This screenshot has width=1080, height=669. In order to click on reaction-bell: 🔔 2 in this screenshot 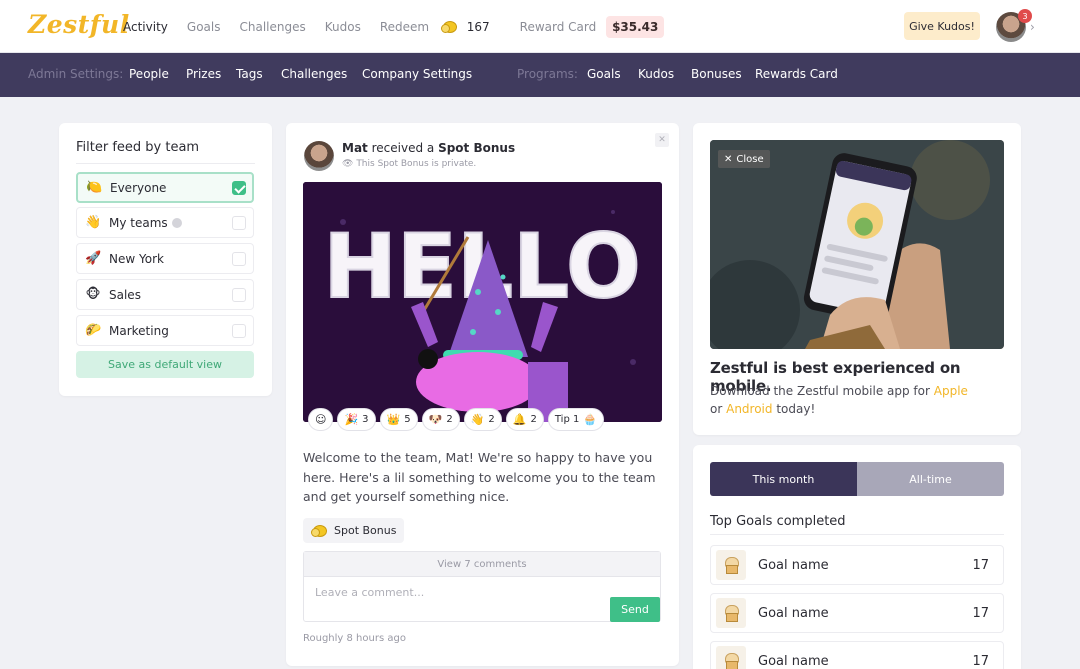, I will do `click(524, 419)`.